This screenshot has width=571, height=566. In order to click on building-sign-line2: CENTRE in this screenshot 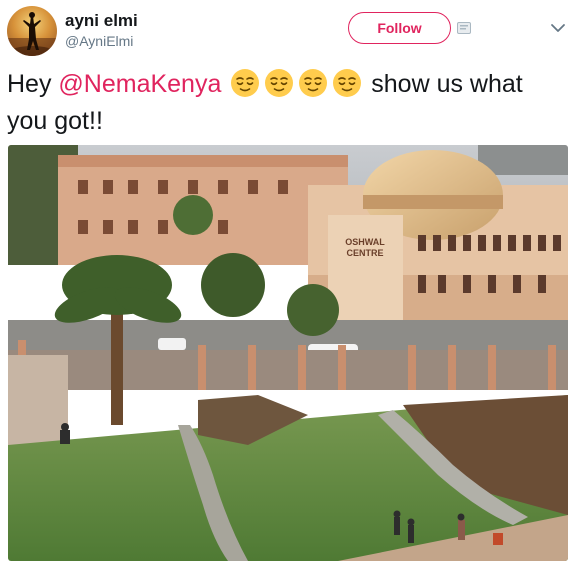, I will do `click(364, 253)`.